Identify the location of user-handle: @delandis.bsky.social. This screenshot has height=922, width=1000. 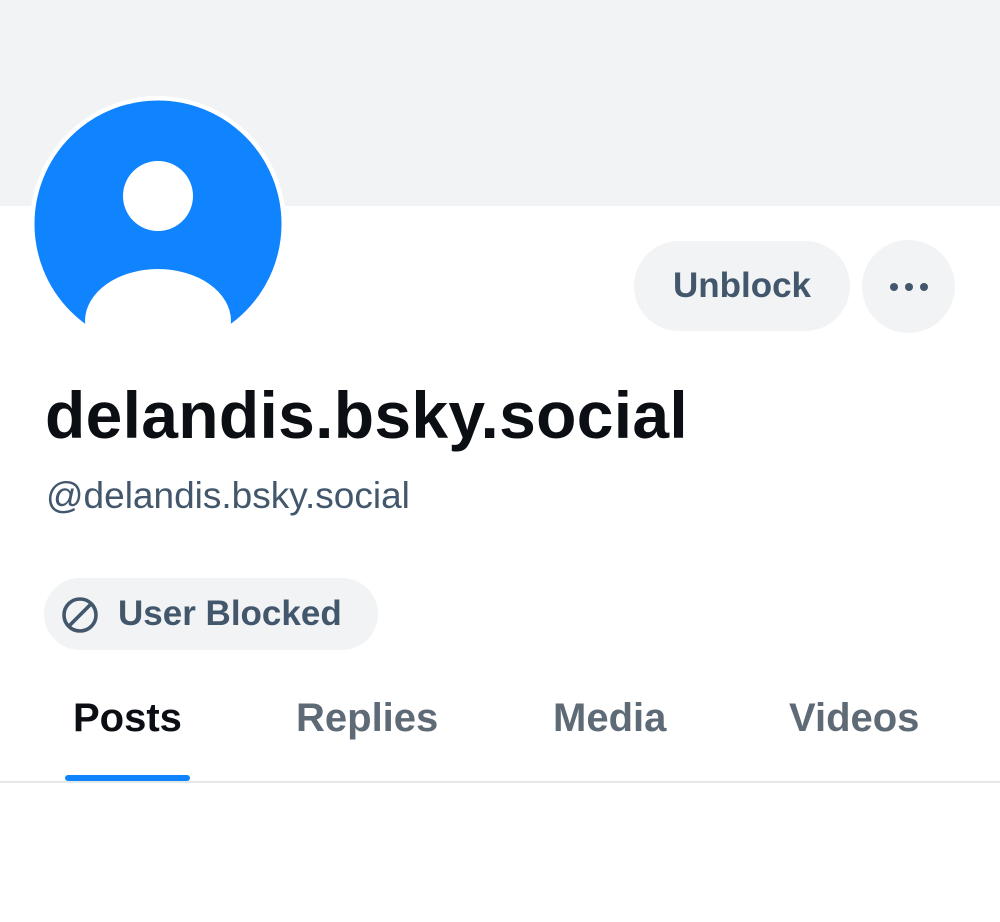
(228, 495).